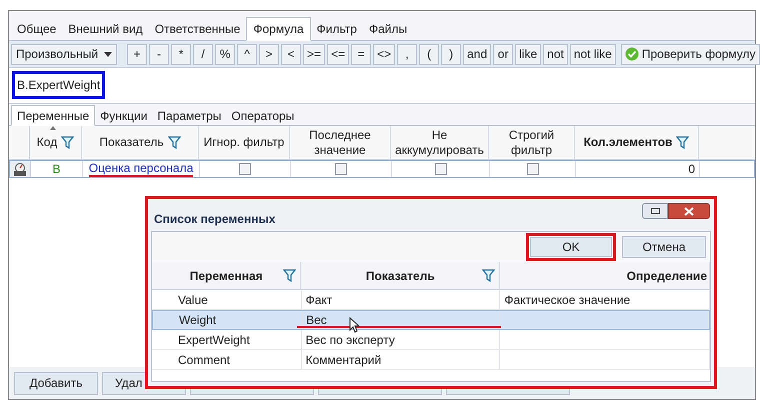 The image size is (763, 409). Describe the element at coordinates (593, 54) in the screenshot. I see `operator-button: not like` at that location.